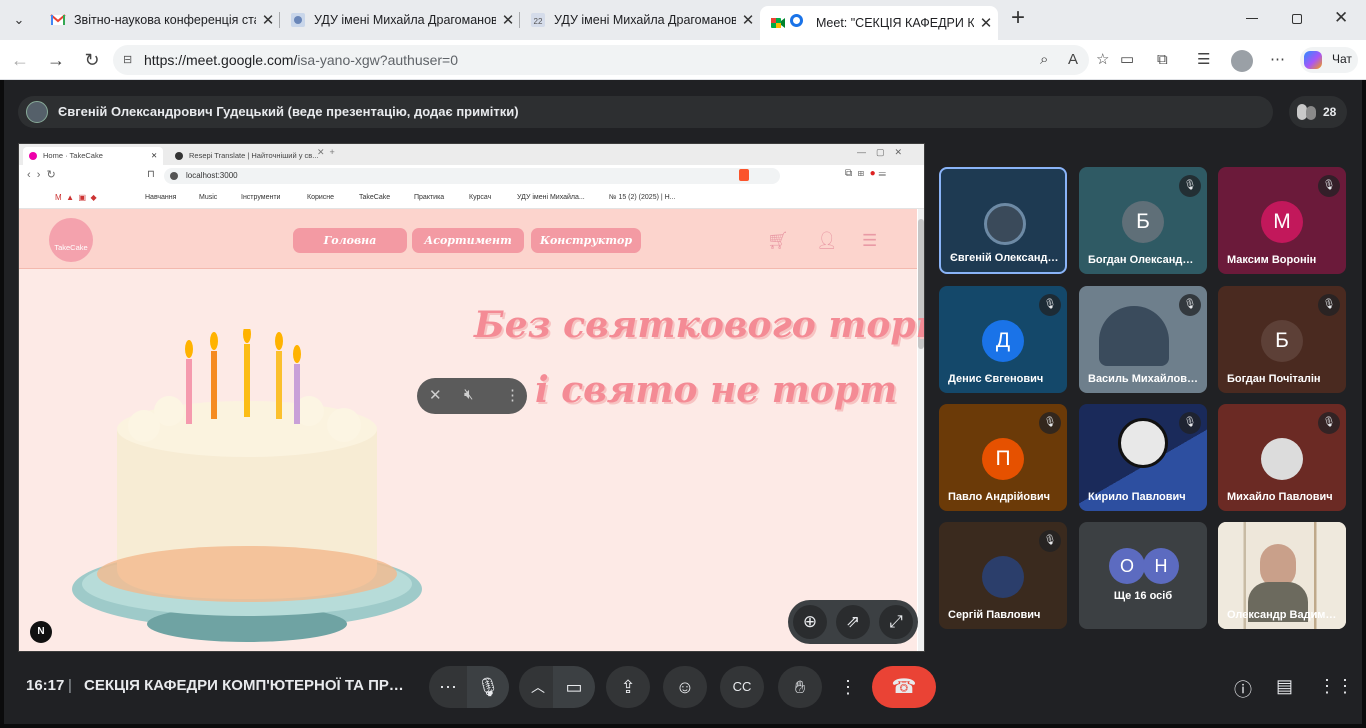  What do you see at coordinates (19, 20) in the screenshot?
I see `tab-actions-button: ⌄` at bounding box center [19, 20].